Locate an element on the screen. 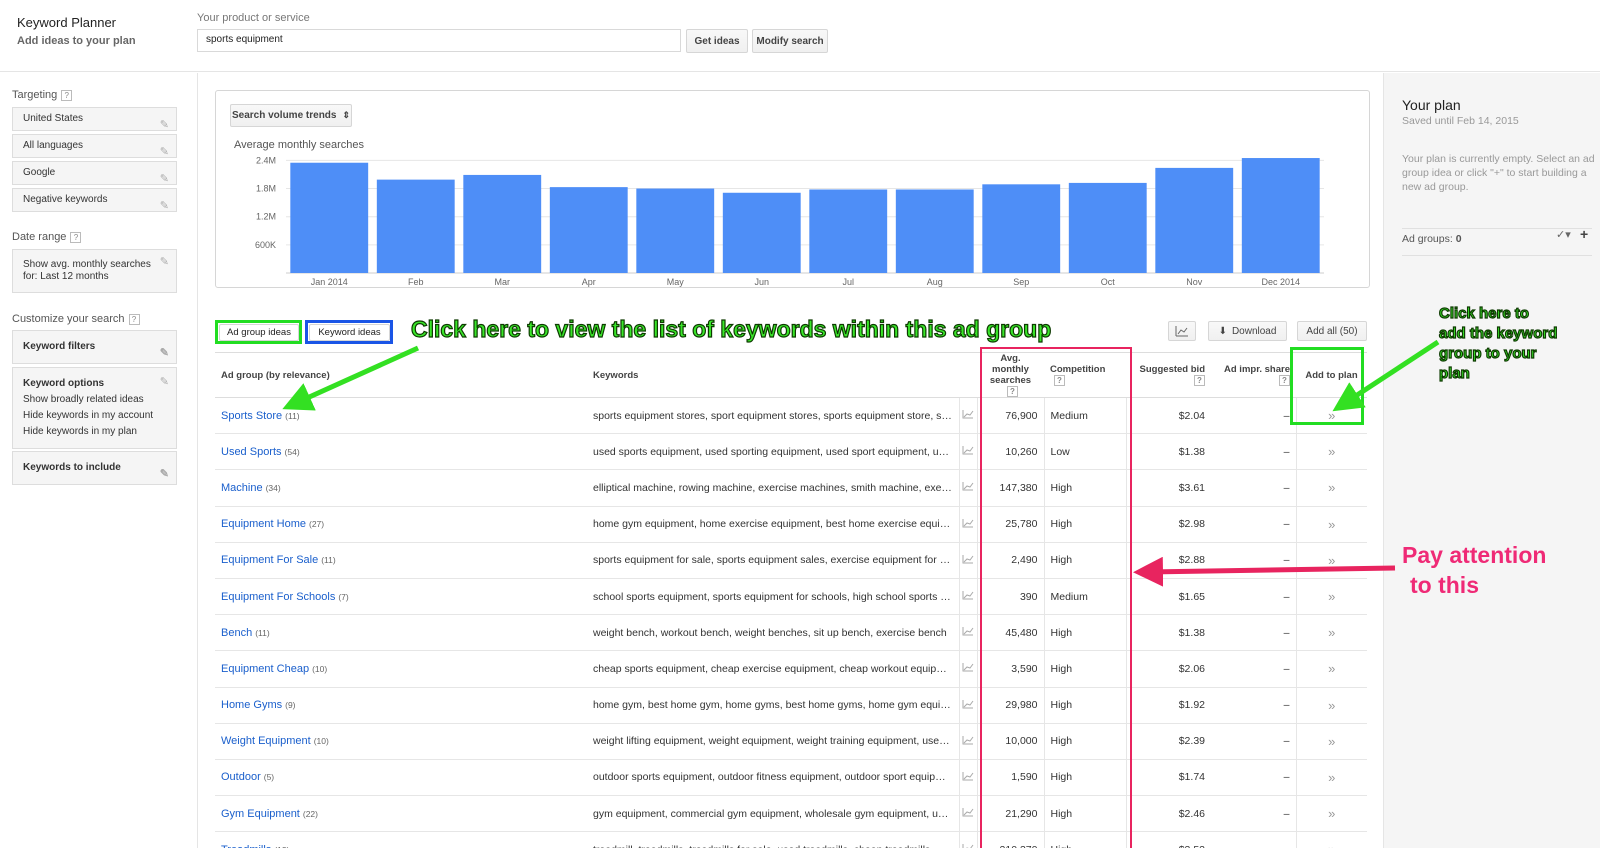  ad-group-link: Equipment For Sale is located at coordinates (269, 560).